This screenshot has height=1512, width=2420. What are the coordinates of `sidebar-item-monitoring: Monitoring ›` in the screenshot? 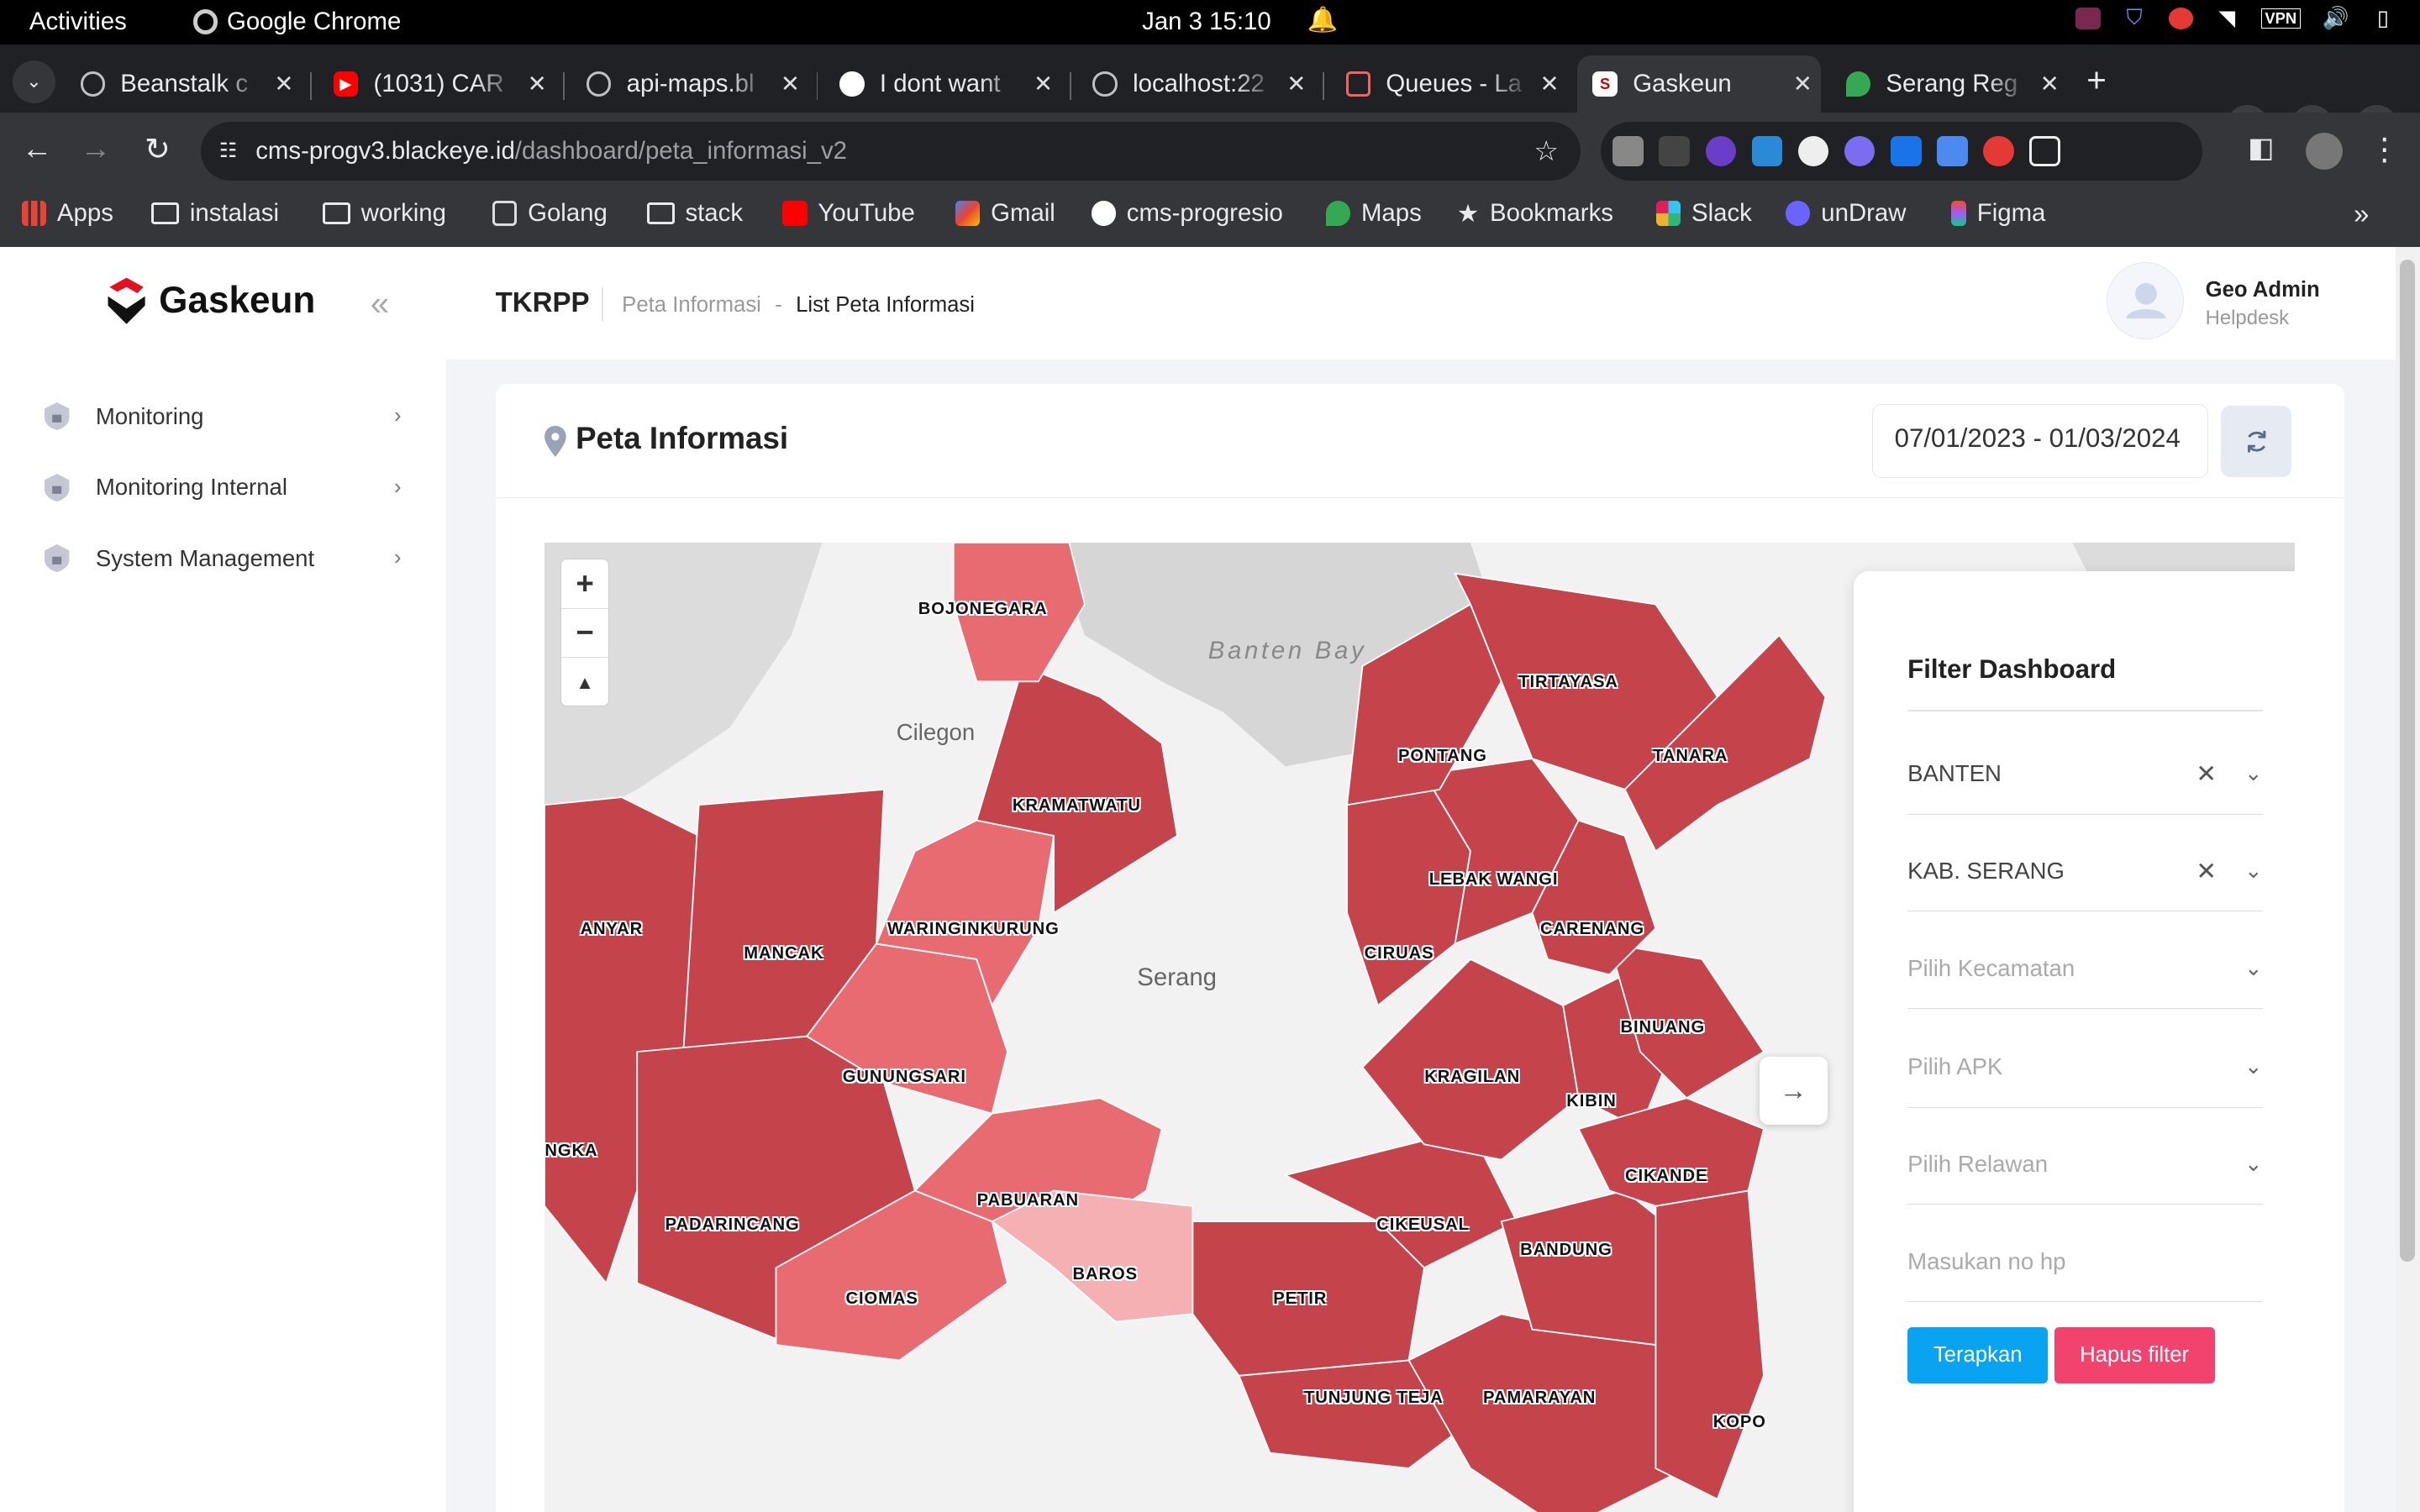 It's located at (228, 416).